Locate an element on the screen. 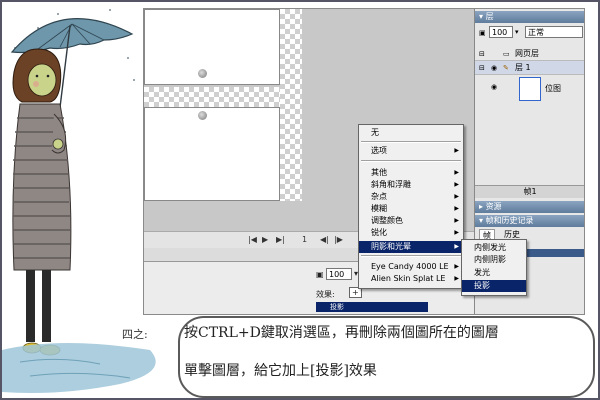  menu-item-other: 其他 ▶ is located at coordinates (411, 173).